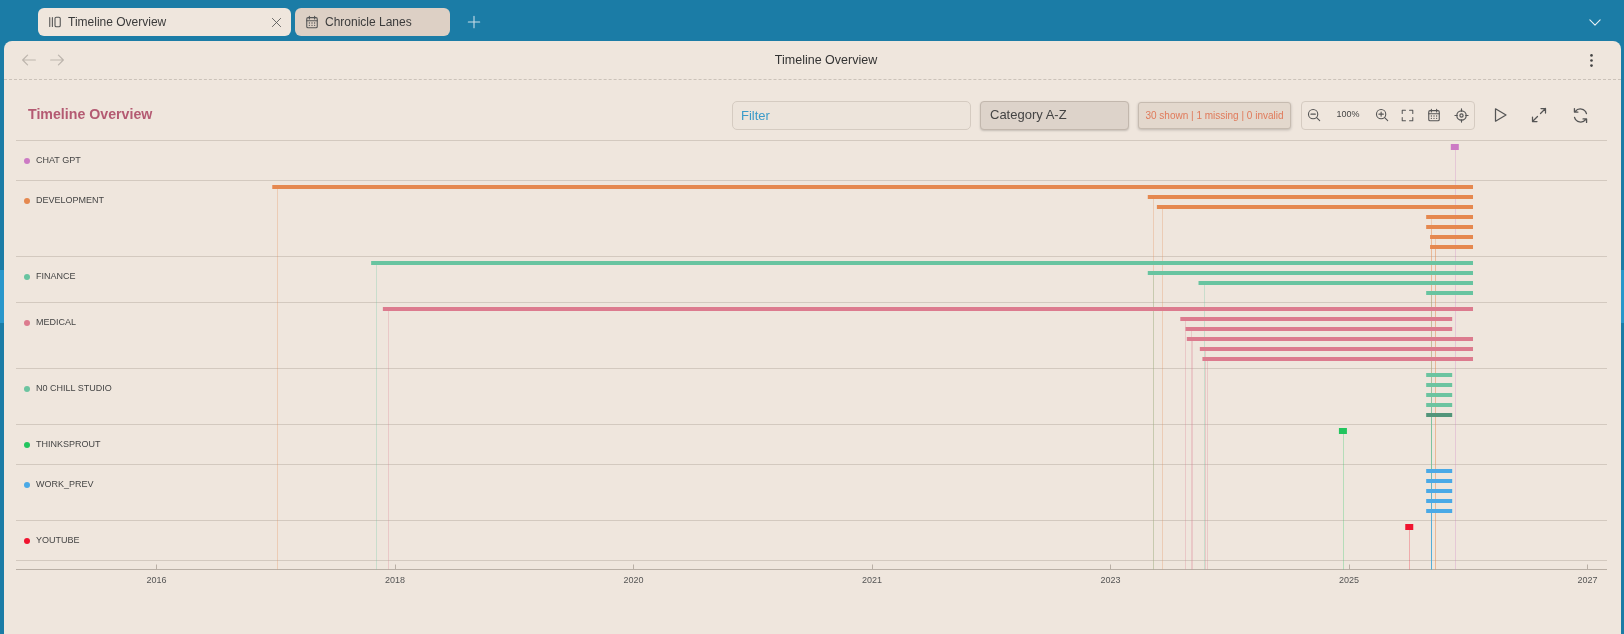 This screenshot has width=1624, height=634. Describe the element at coordinates (633, 580) in the screenshot. I see `axis-label: 2020` at that location.